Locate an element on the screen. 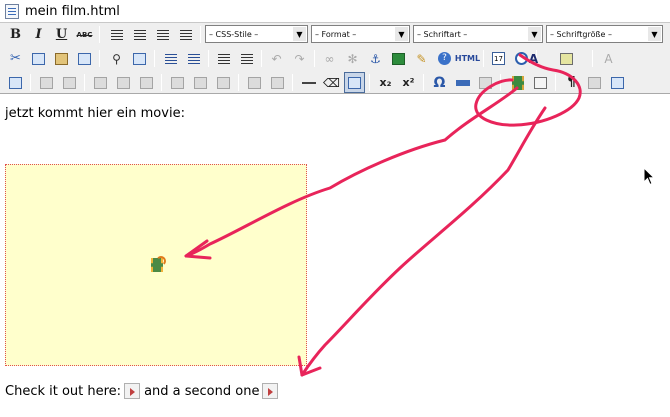 The image size is (670, 417). preview-icon is located at coordinates (617, 82).